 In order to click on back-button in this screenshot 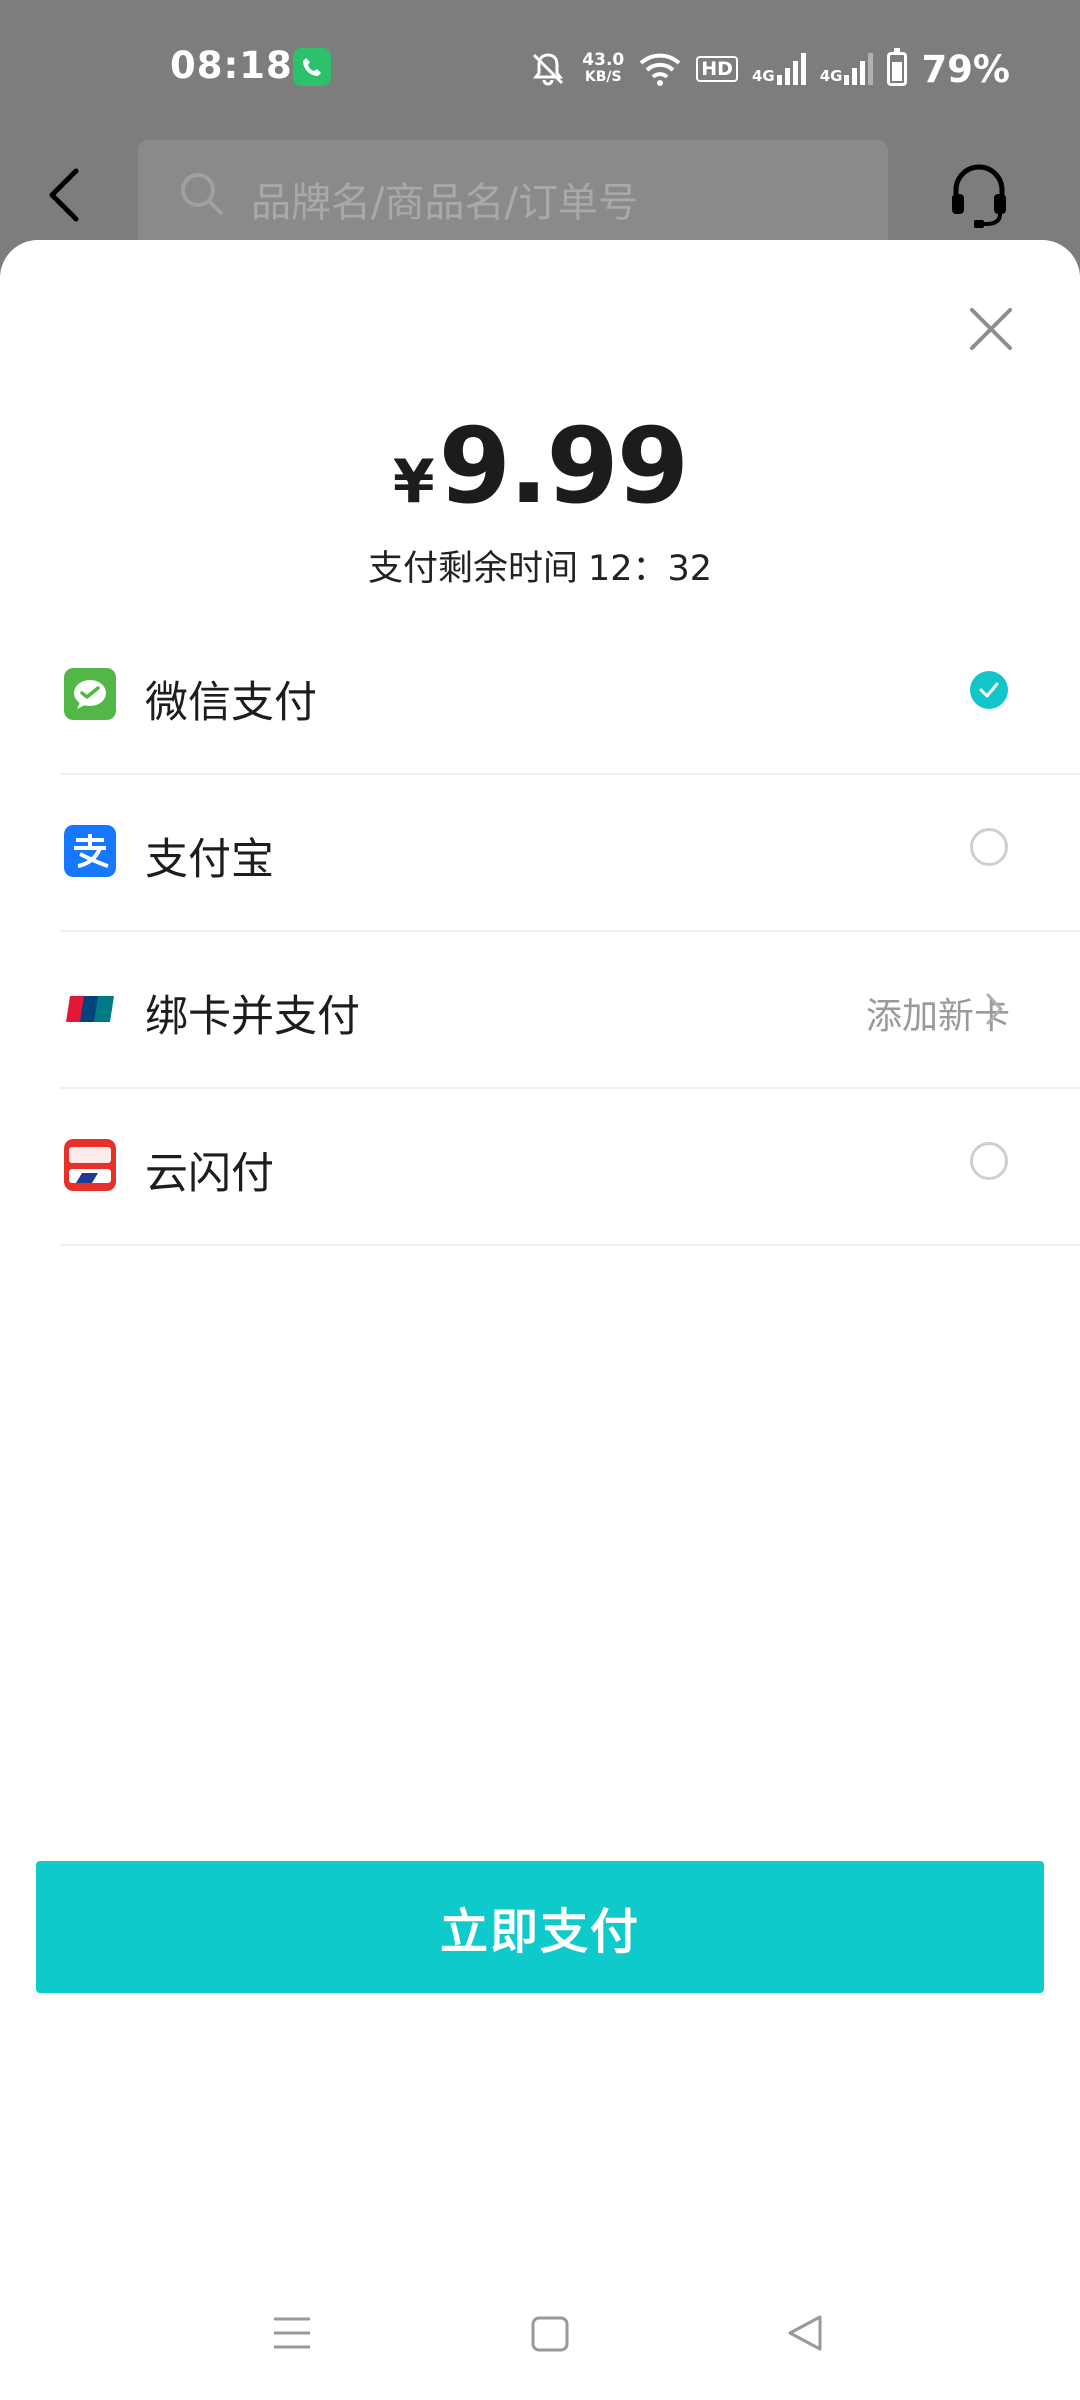, I will do `click(74, 200)`.